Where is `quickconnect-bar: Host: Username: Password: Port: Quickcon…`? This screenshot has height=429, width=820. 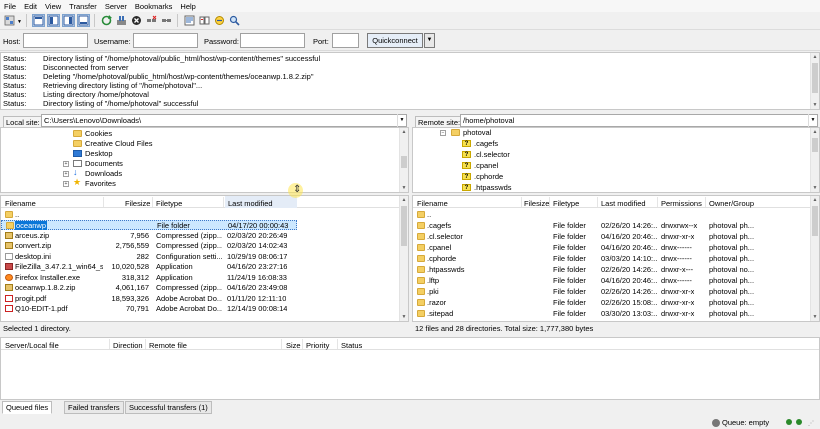
quickconnect-bar: Host: Username: Password: Port: Quickcon… is located at coordinates (410, 40).